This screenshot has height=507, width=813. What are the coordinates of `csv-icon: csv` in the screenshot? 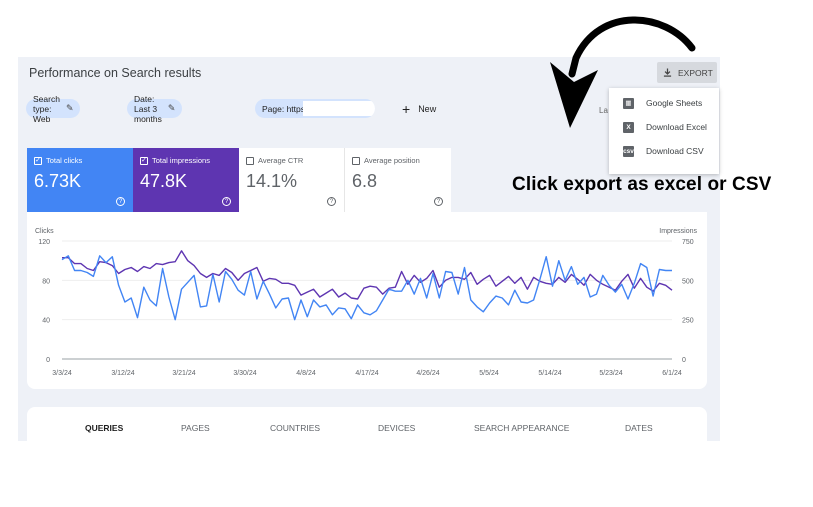 It's located at (628, 151).